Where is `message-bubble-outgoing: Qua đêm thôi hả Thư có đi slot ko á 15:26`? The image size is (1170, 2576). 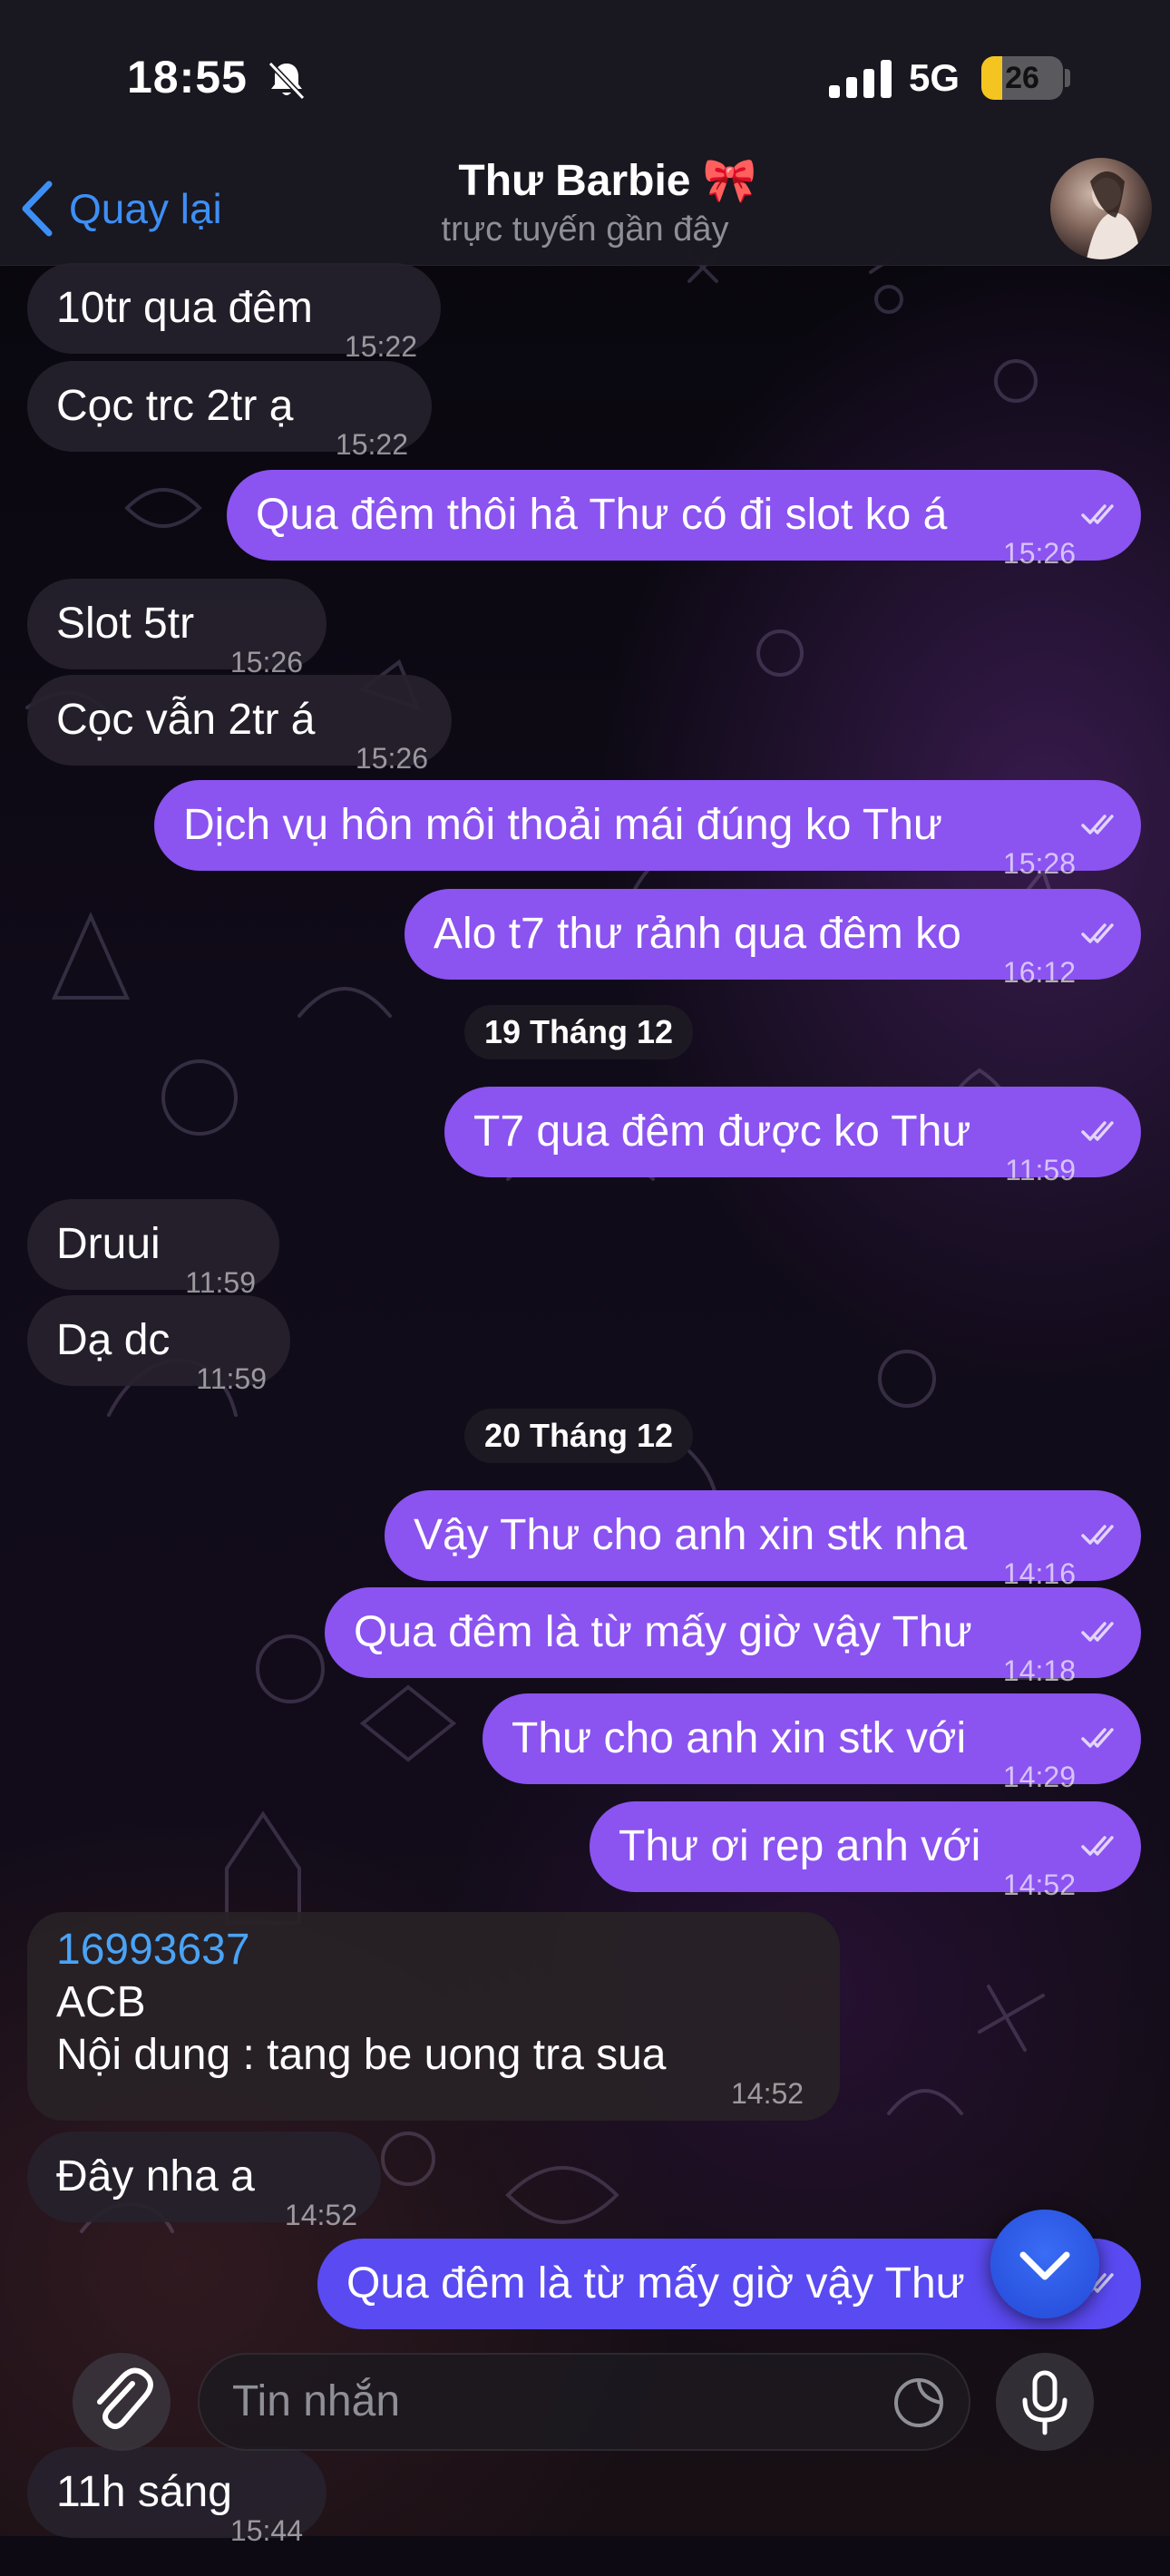 message-bubble-outgoing: Qua đêm thôi hả Thư có đi slot ko á 15:26 is located at coordinates (684, 520).